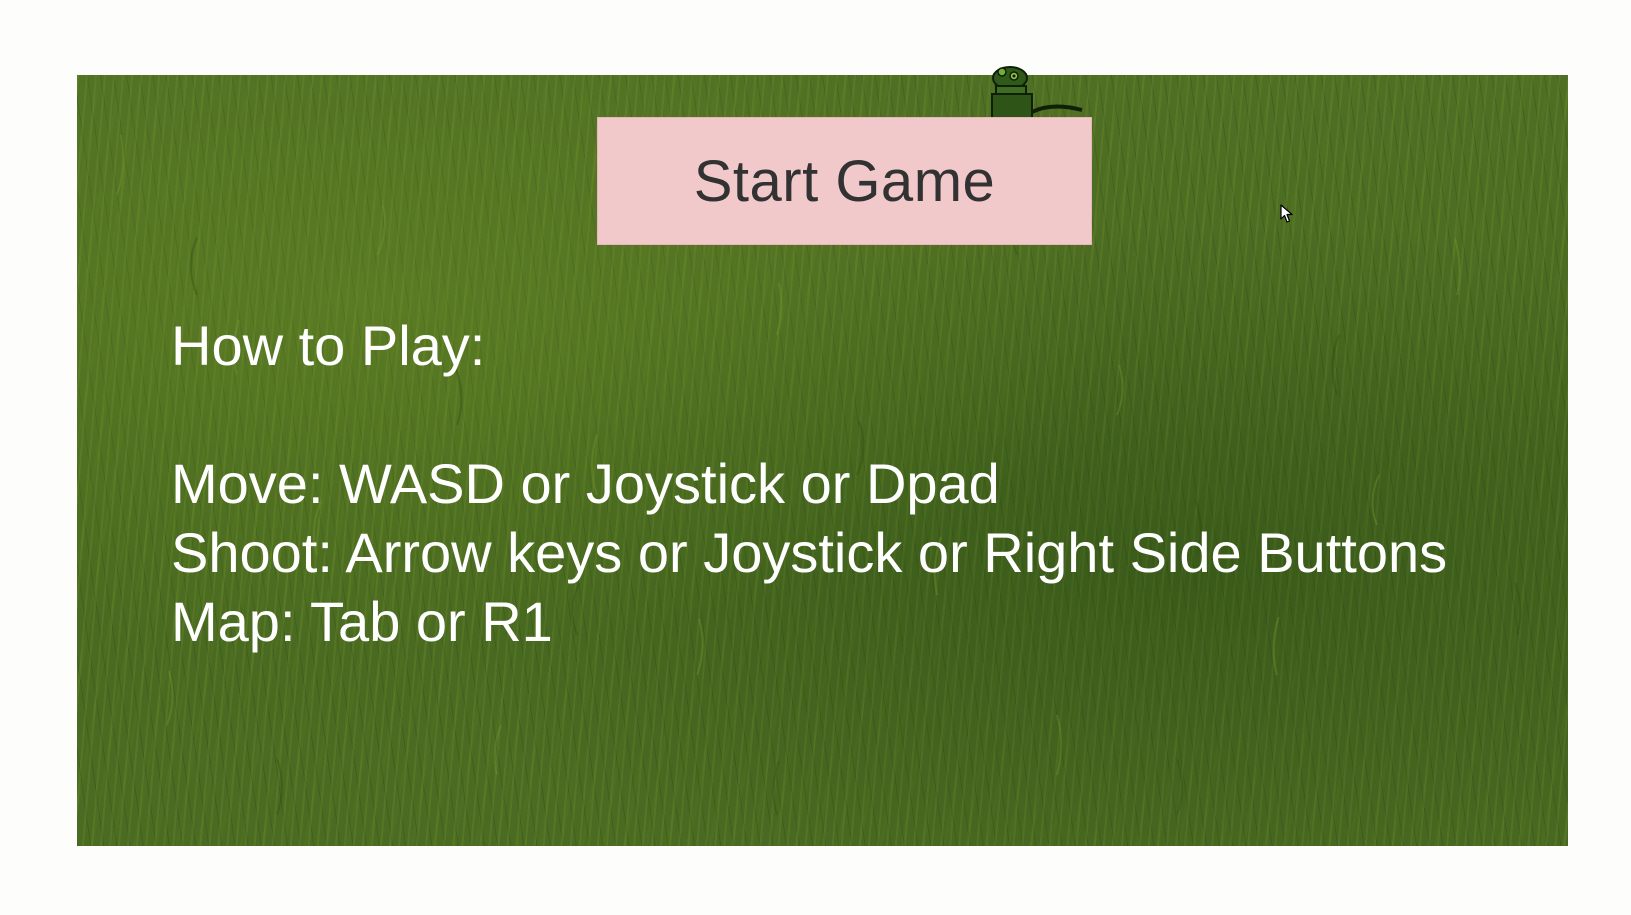 The height and width of the screenshot is (915, 1631). I want to click on start-game-label: Start Game, so click(844, 181).